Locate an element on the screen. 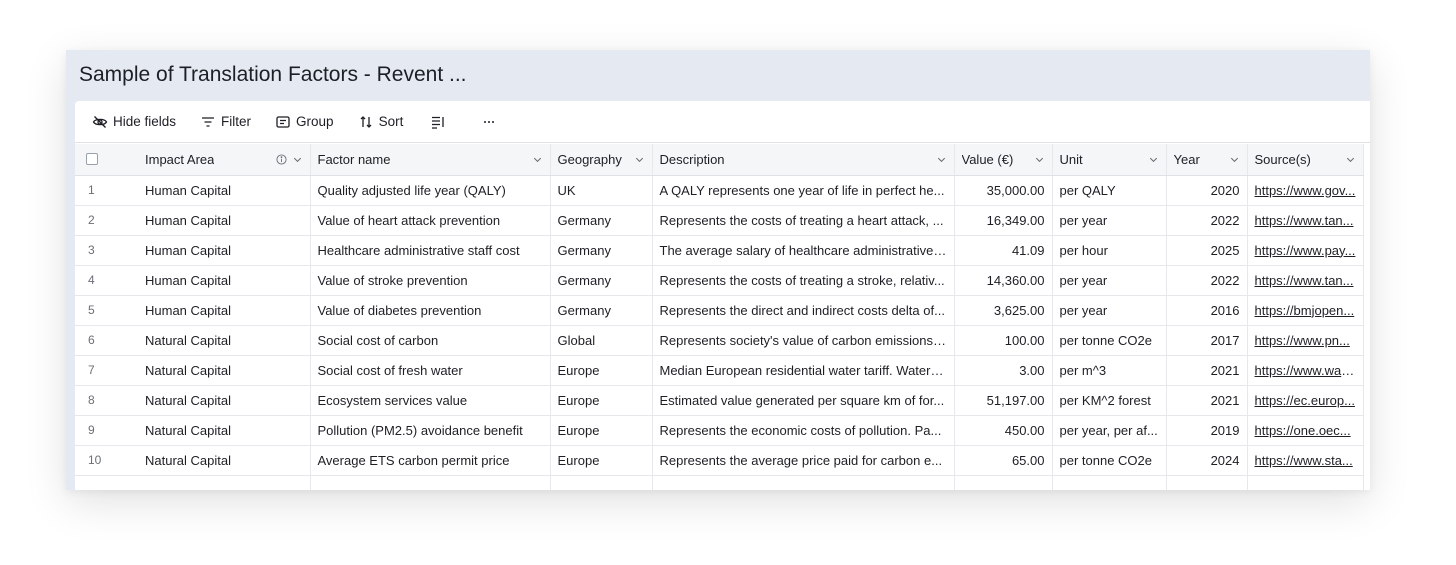 The height and width of the screenshot is (565, 1456). group-button: Group is located at coordinates (307, 122).